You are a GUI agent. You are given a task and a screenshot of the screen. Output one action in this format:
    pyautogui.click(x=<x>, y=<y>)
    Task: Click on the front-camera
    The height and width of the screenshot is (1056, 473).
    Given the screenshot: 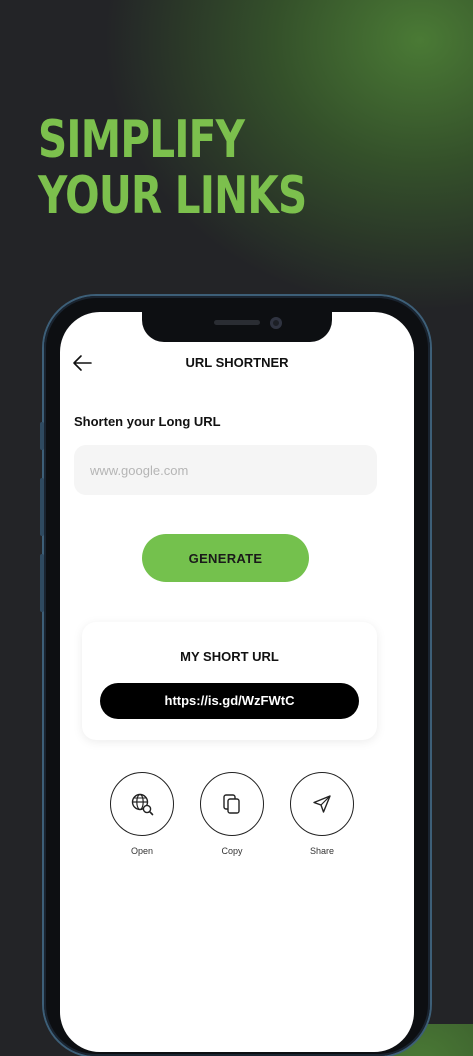 What is the action you would take?
    pyautogui.click(x=276, y=323)
    